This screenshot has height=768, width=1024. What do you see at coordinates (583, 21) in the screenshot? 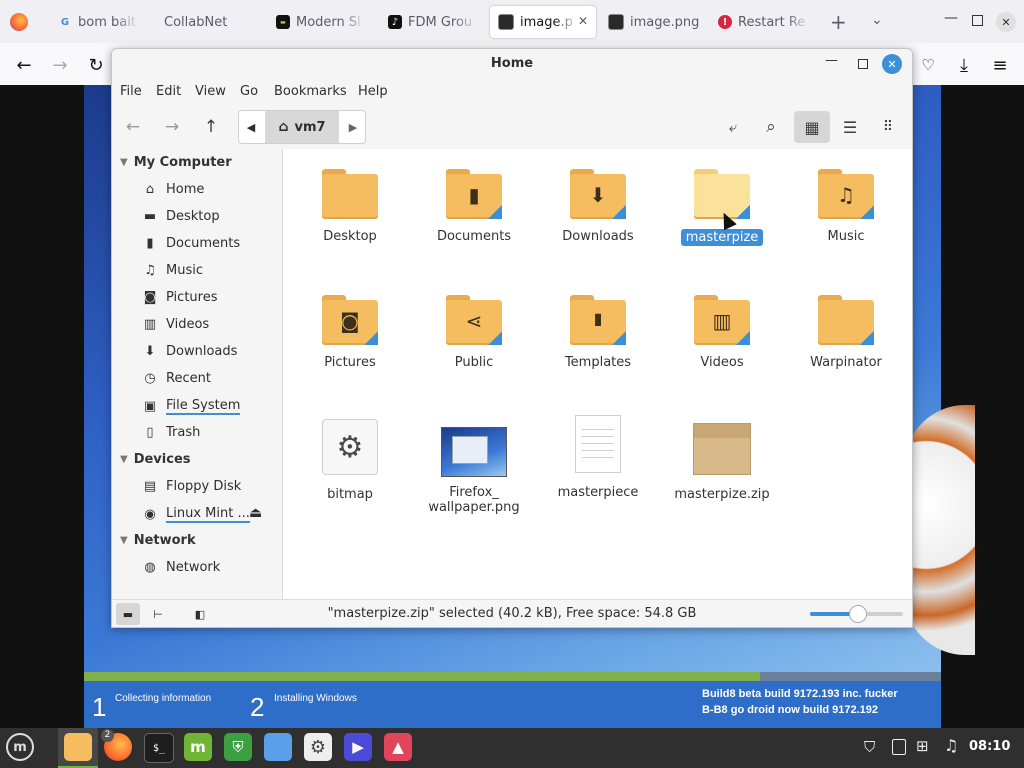
I see `close-tab-icon: ✕` at bounding box center [583, 21].